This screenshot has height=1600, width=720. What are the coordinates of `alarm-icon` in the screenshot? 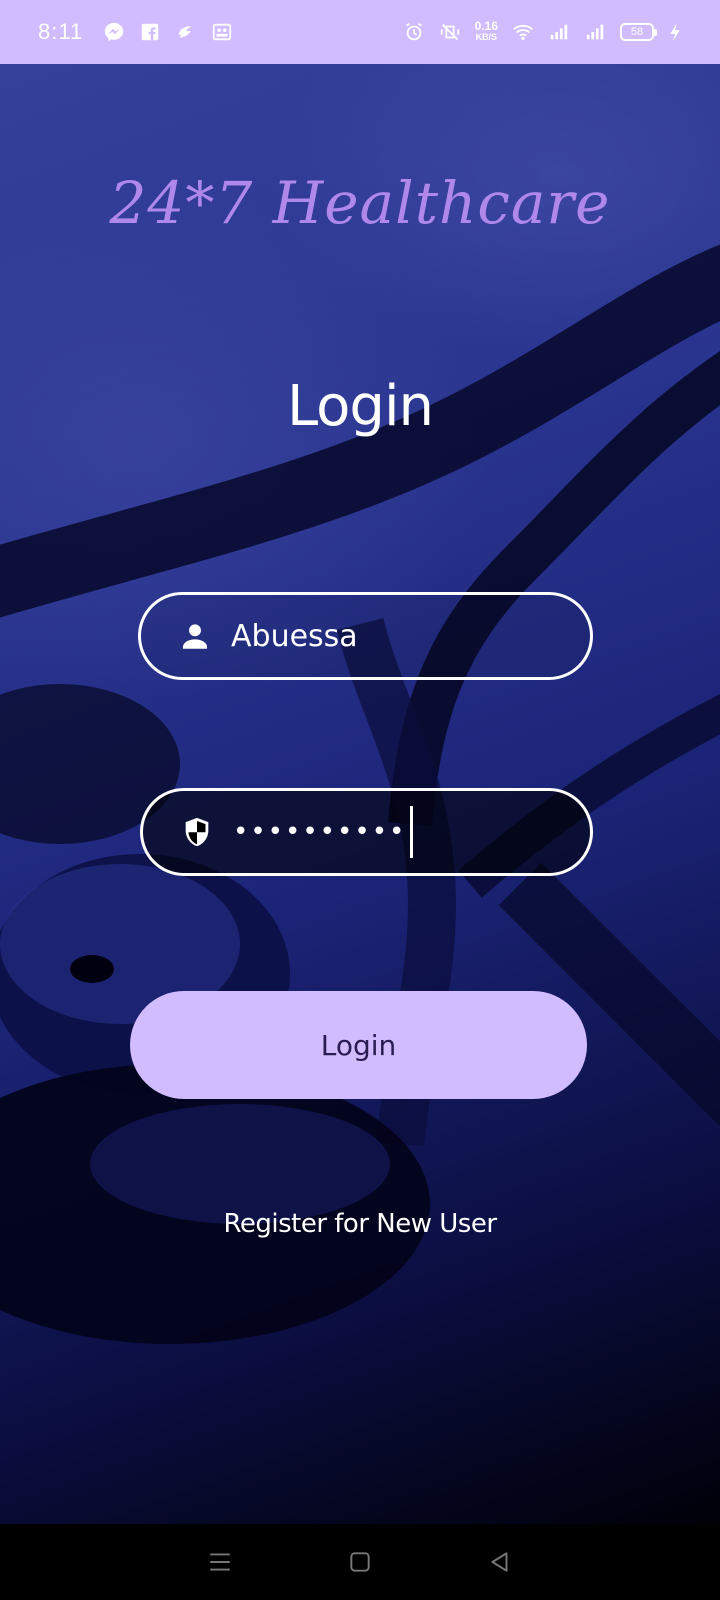 It's located at (414, 32).